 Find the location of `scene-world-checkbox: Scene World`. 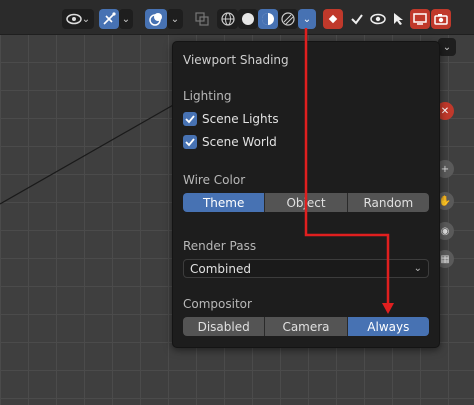

scene-world-checkbox: Scene World is located at coordinates (230, 142).